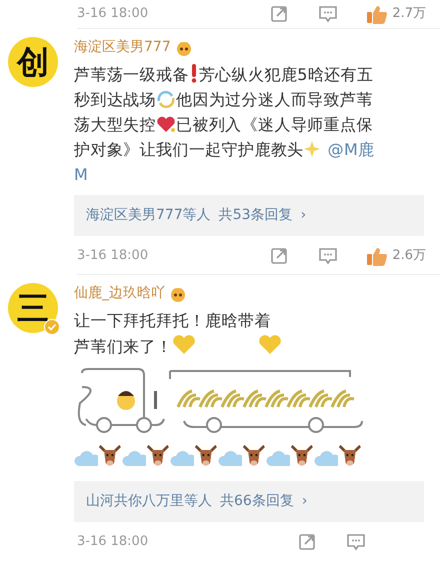 The height and width of the screenshot is (566, 440). What do you see at coordinates (131, 74) in the screenshot?
I see `comment-text: 芦苇荡一级戒备` at bounding box center [131, 74].